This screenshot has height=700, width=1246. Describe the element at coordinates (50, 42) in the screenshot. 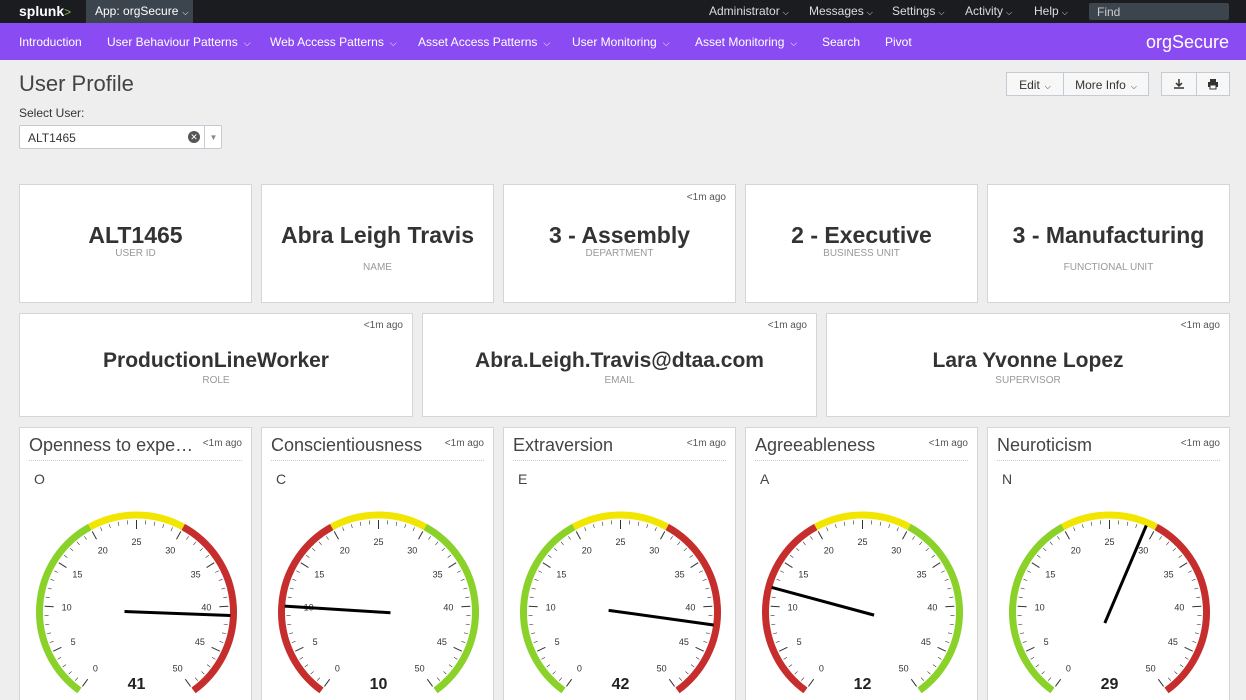

I see `nav-introduction: Introduction` at that location.